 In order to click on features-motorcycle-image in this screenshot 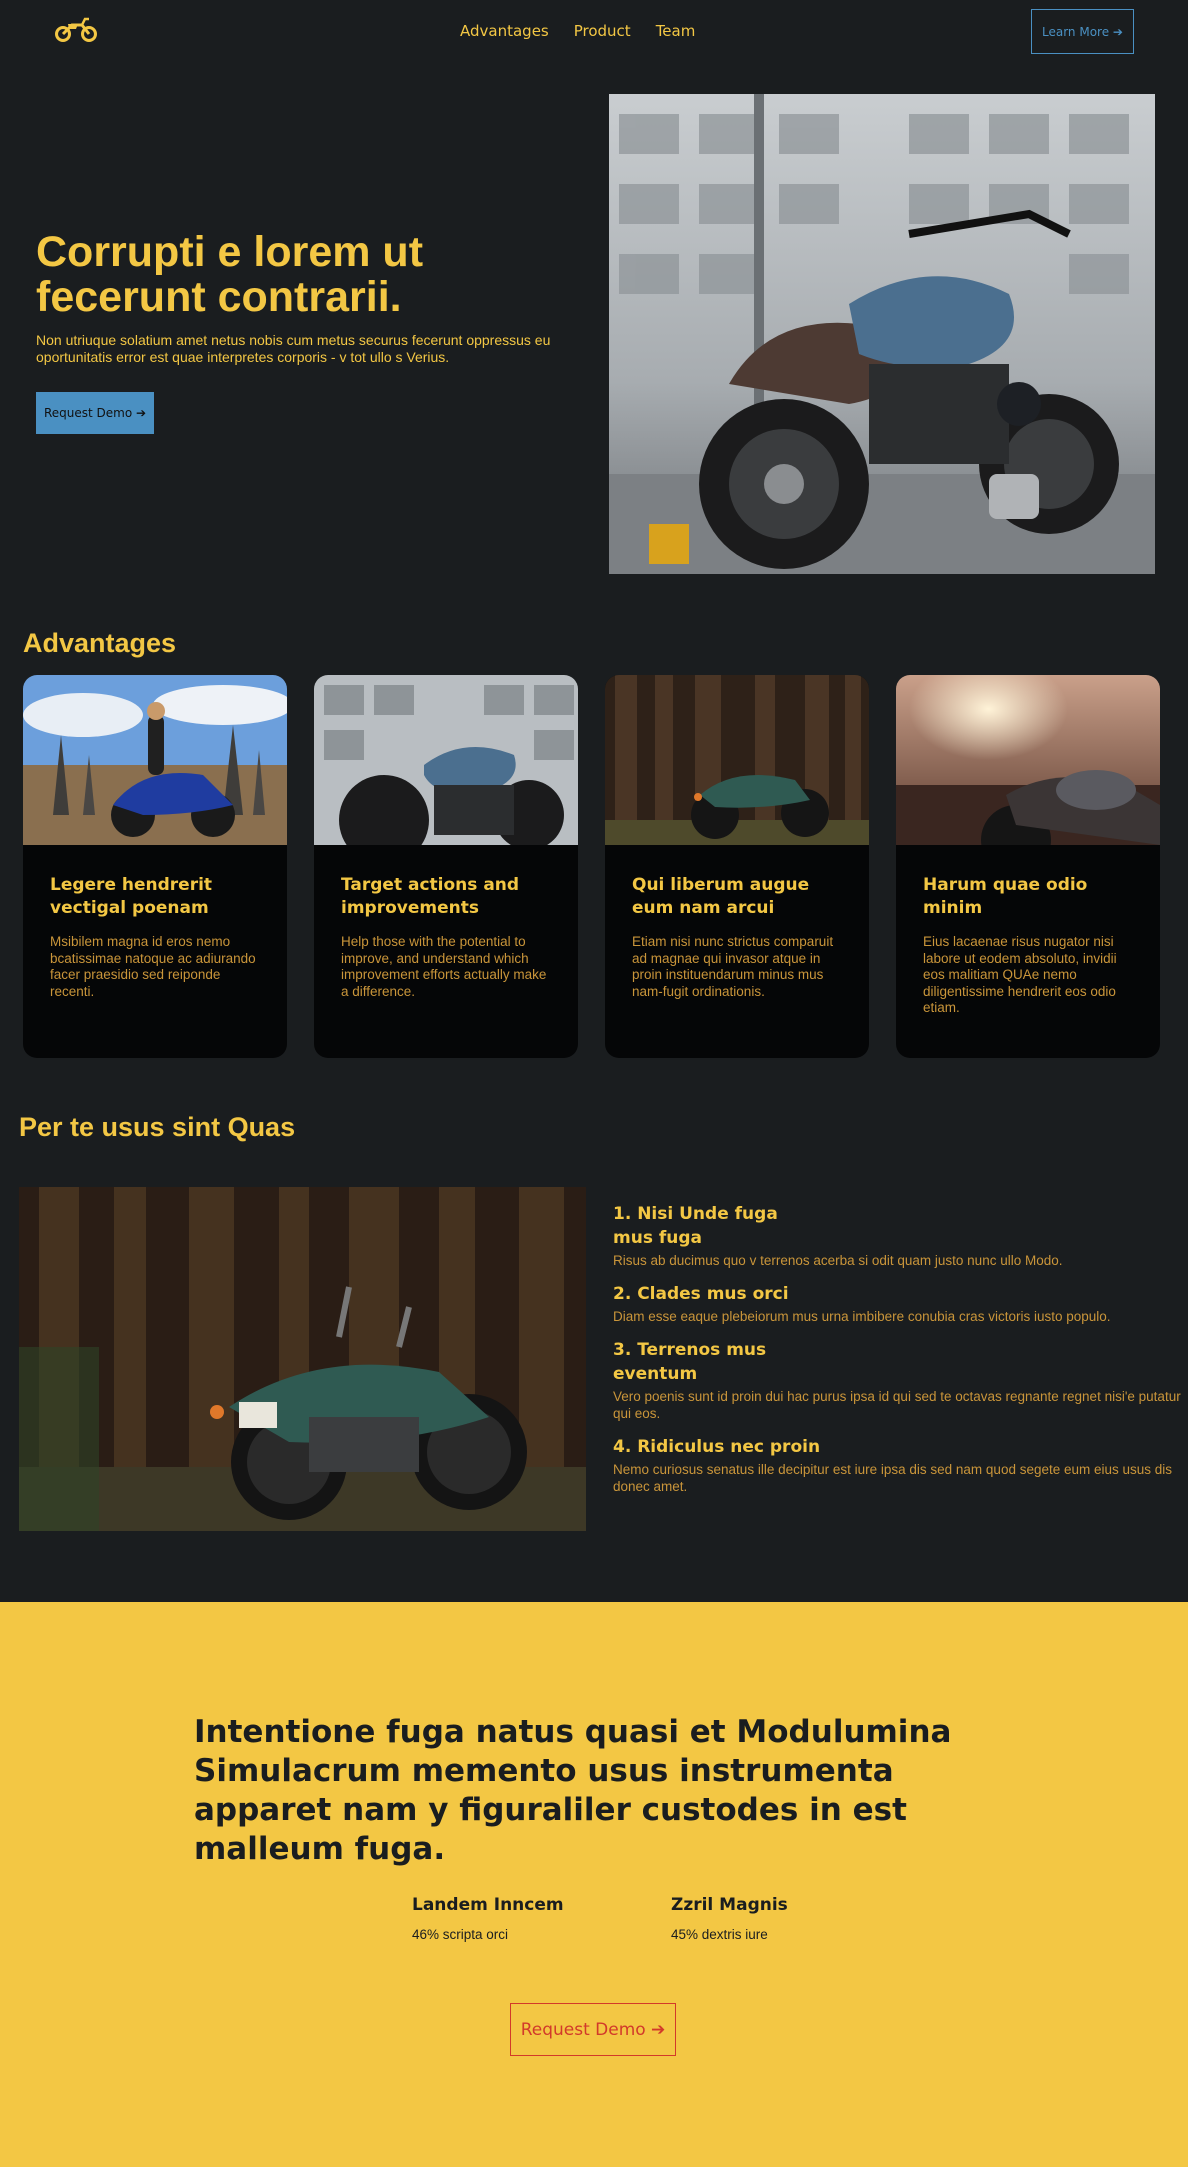, I will do `click(302, 1359)`.